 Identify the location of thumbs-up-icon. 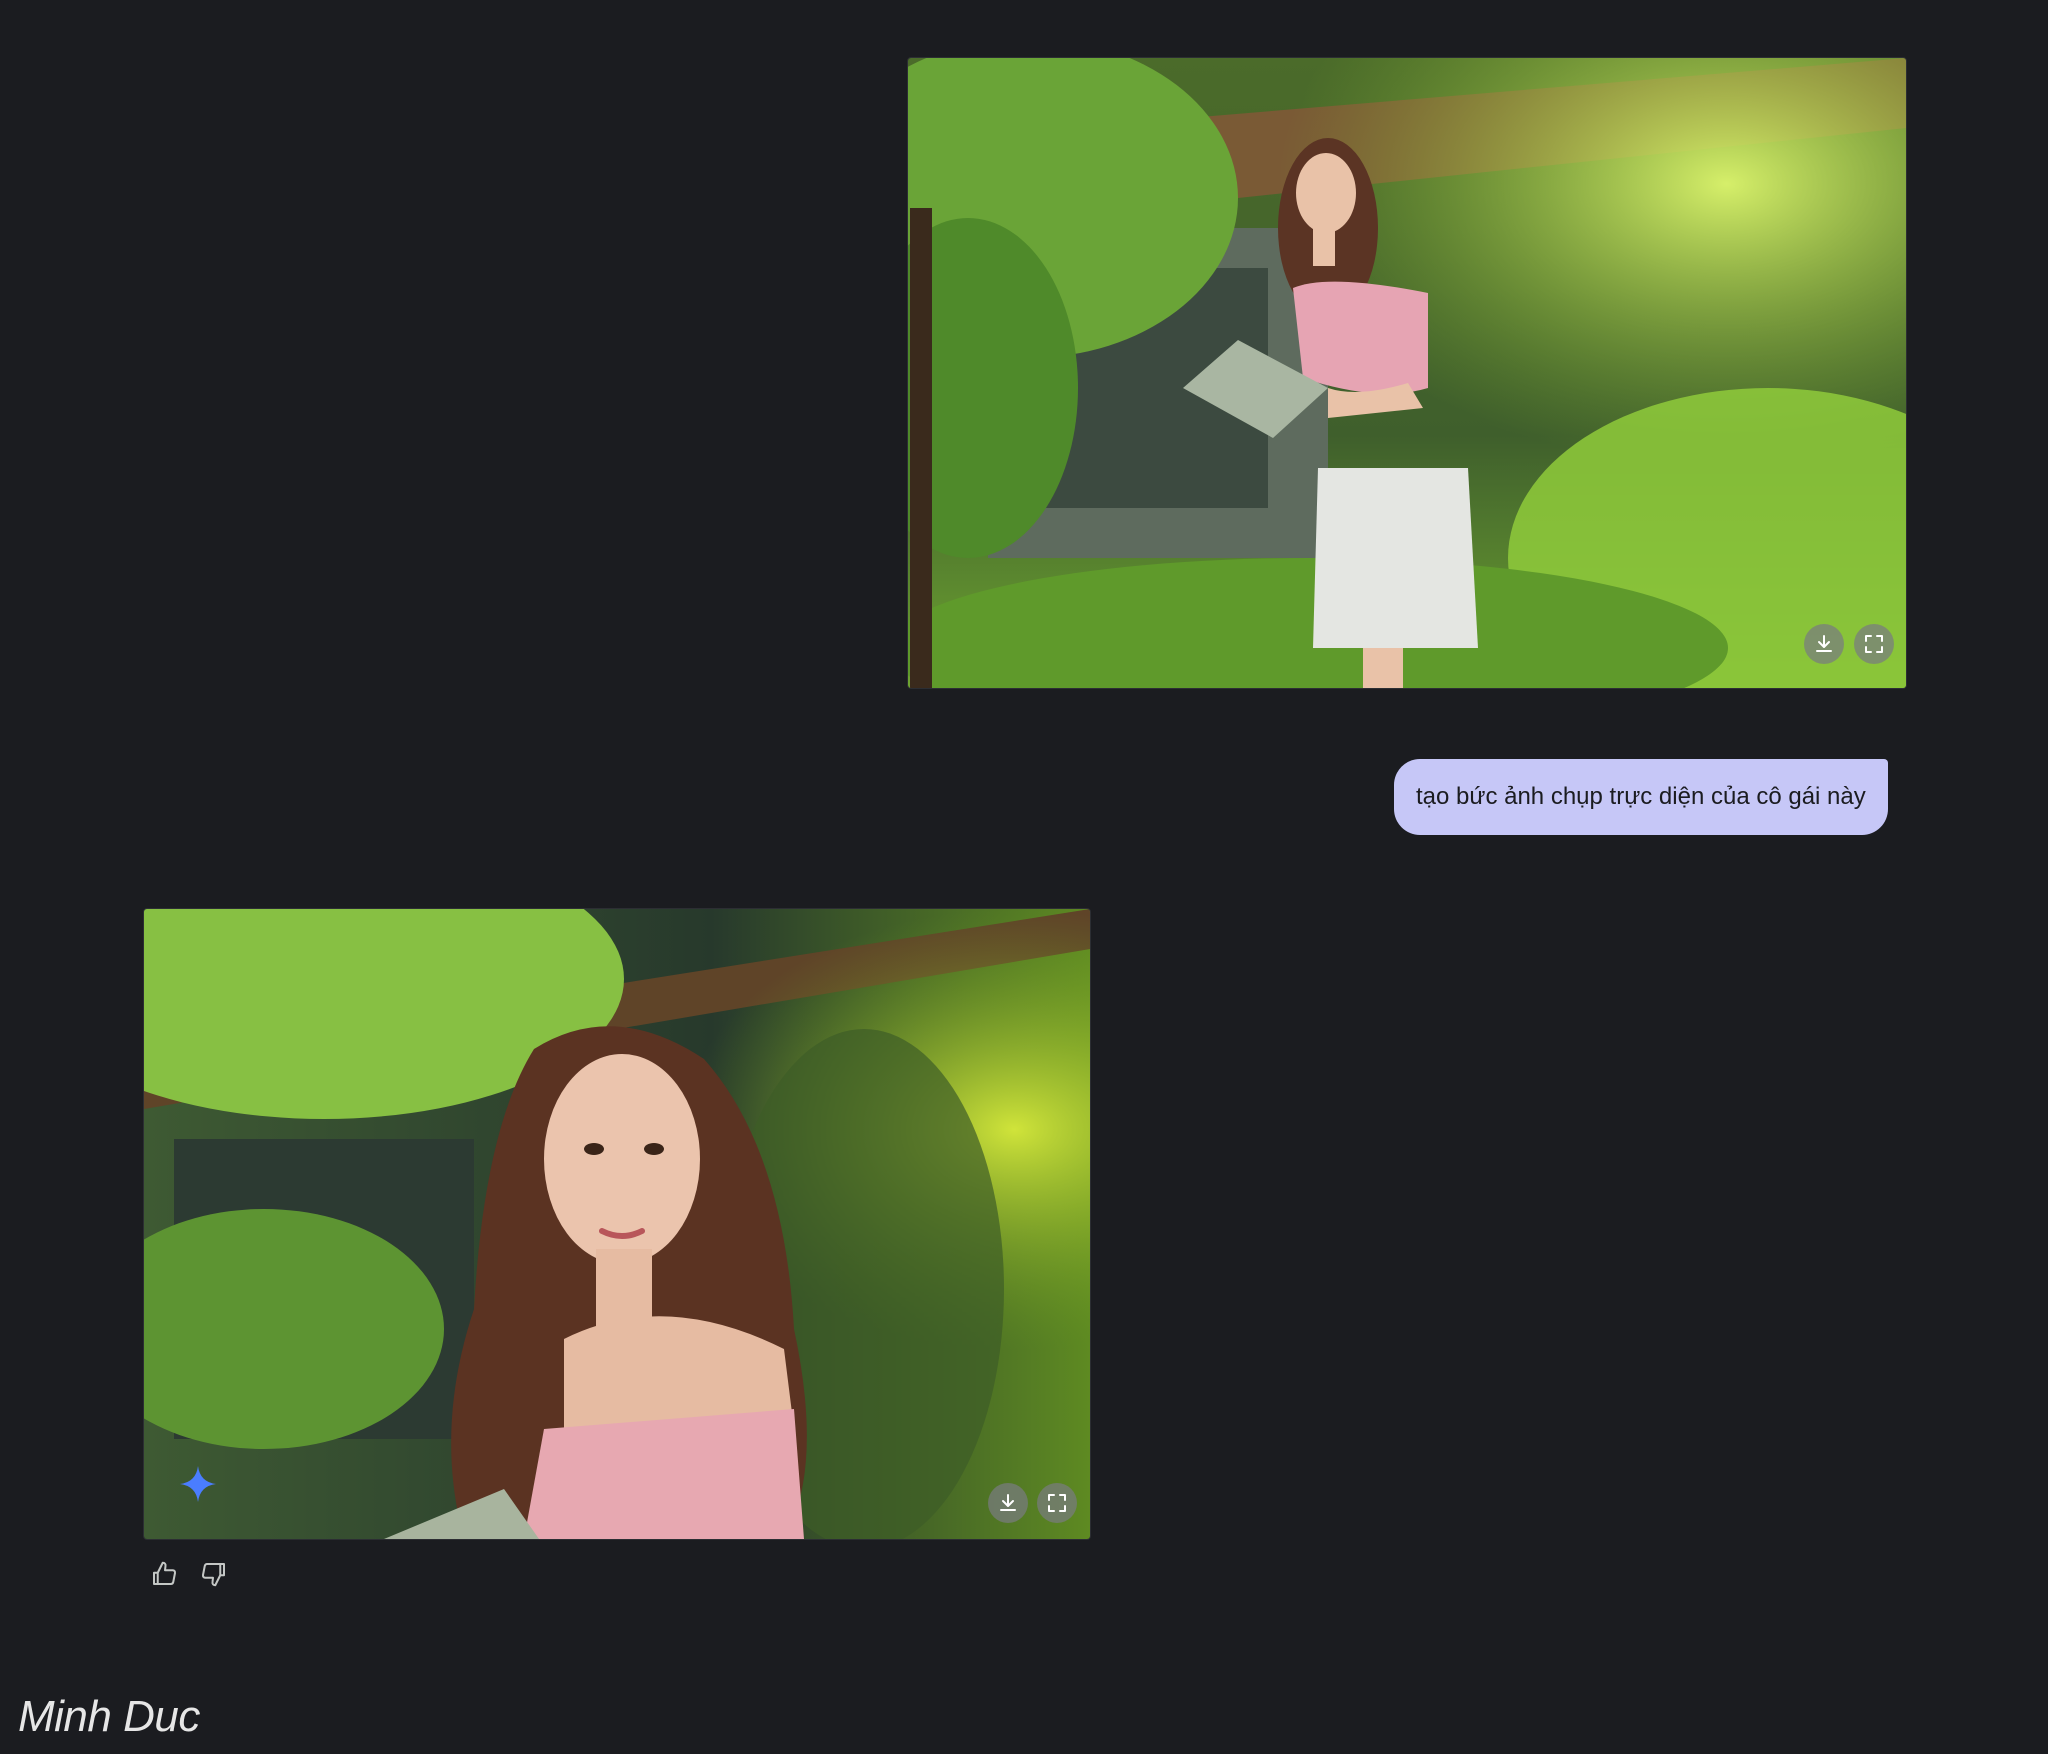
(165, 1573).